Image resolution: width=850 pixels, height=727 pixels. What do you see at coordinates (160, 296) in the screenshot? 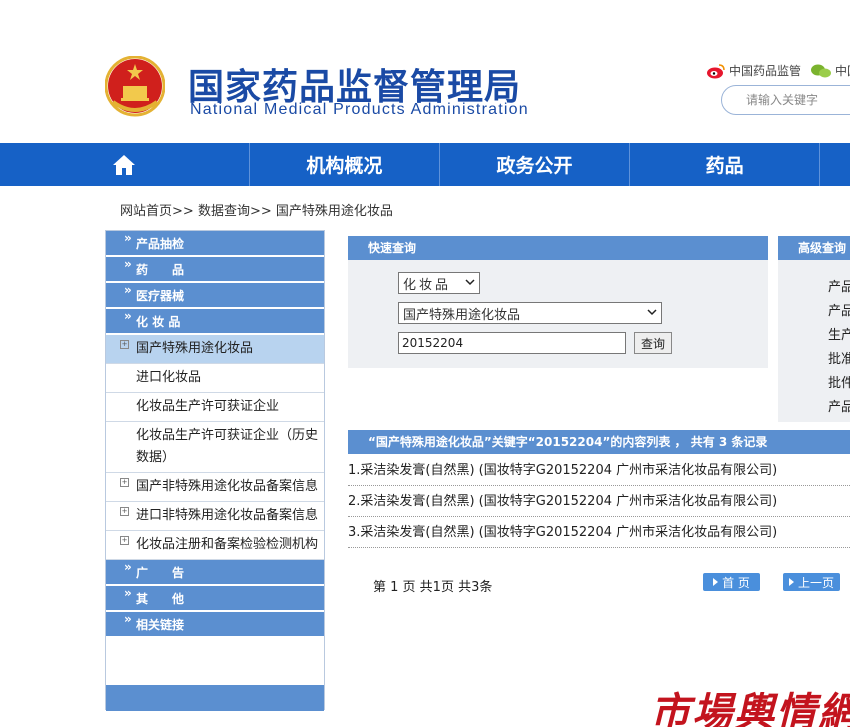
I see `sidebar-section-label: 医疗器械` at bounding box center [160, 296].